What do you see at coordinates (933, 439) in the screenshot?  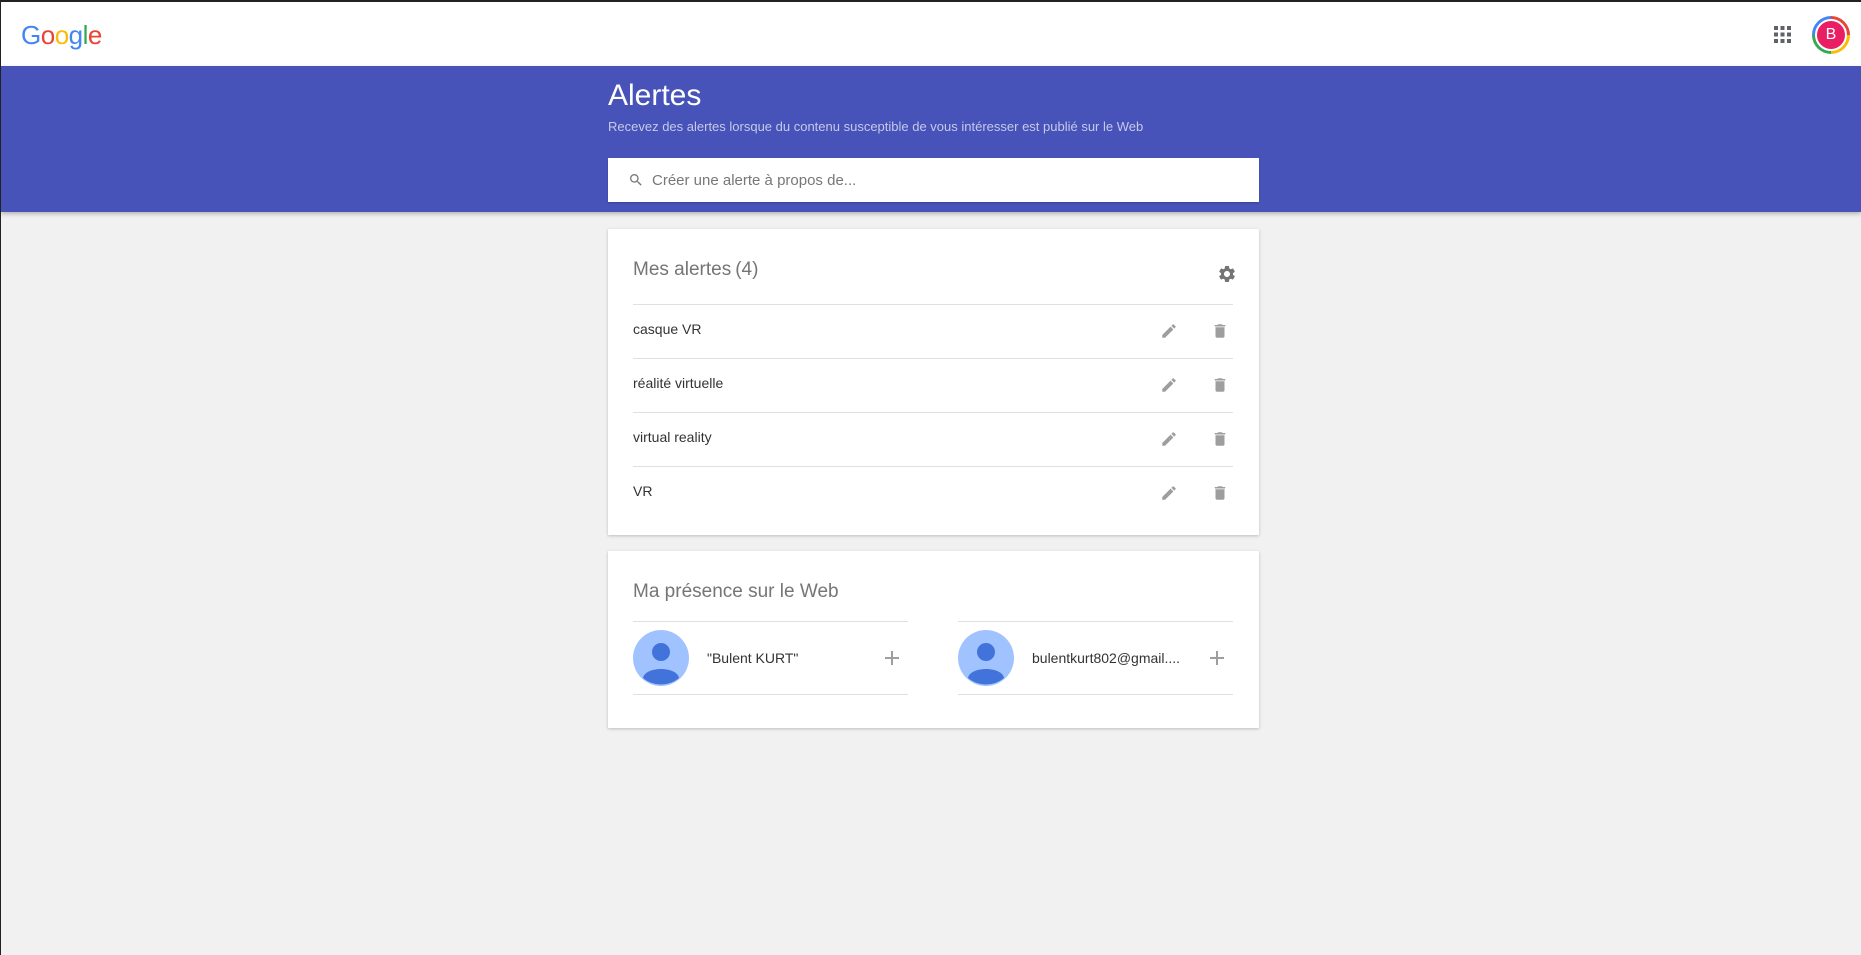 I see `alert-item: virtual reality` at bounding box center [933, 439].